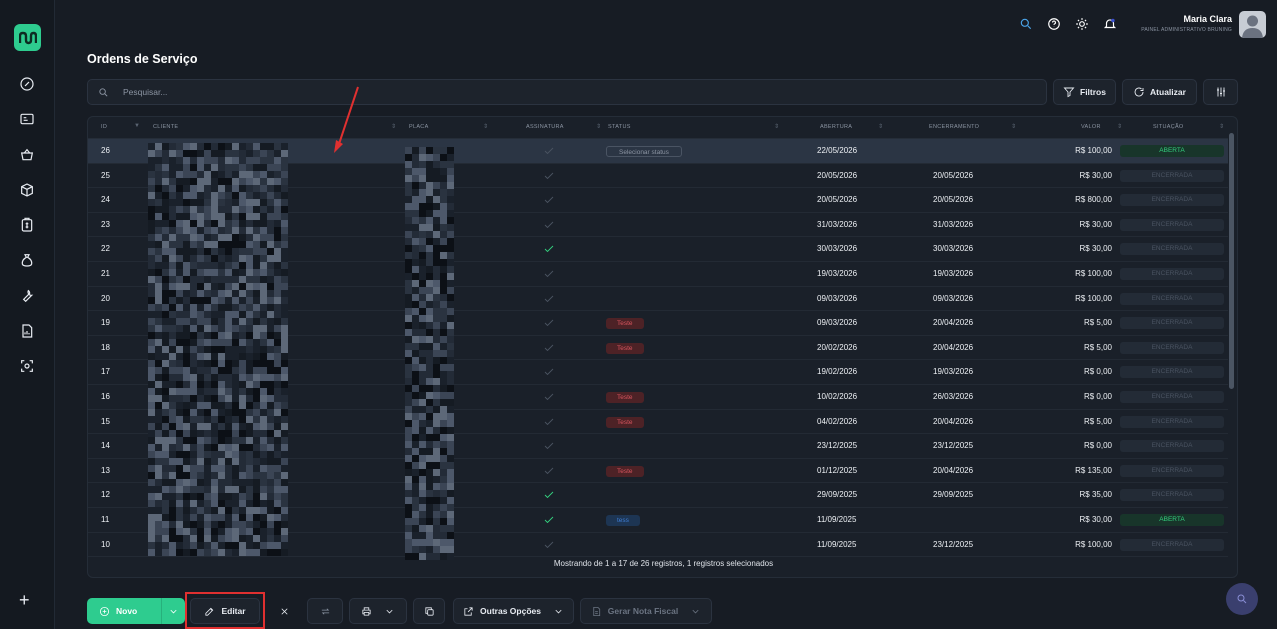  Describe the element at coordinates (27, 331) in the screenshot. I see `report-icon` at that location.